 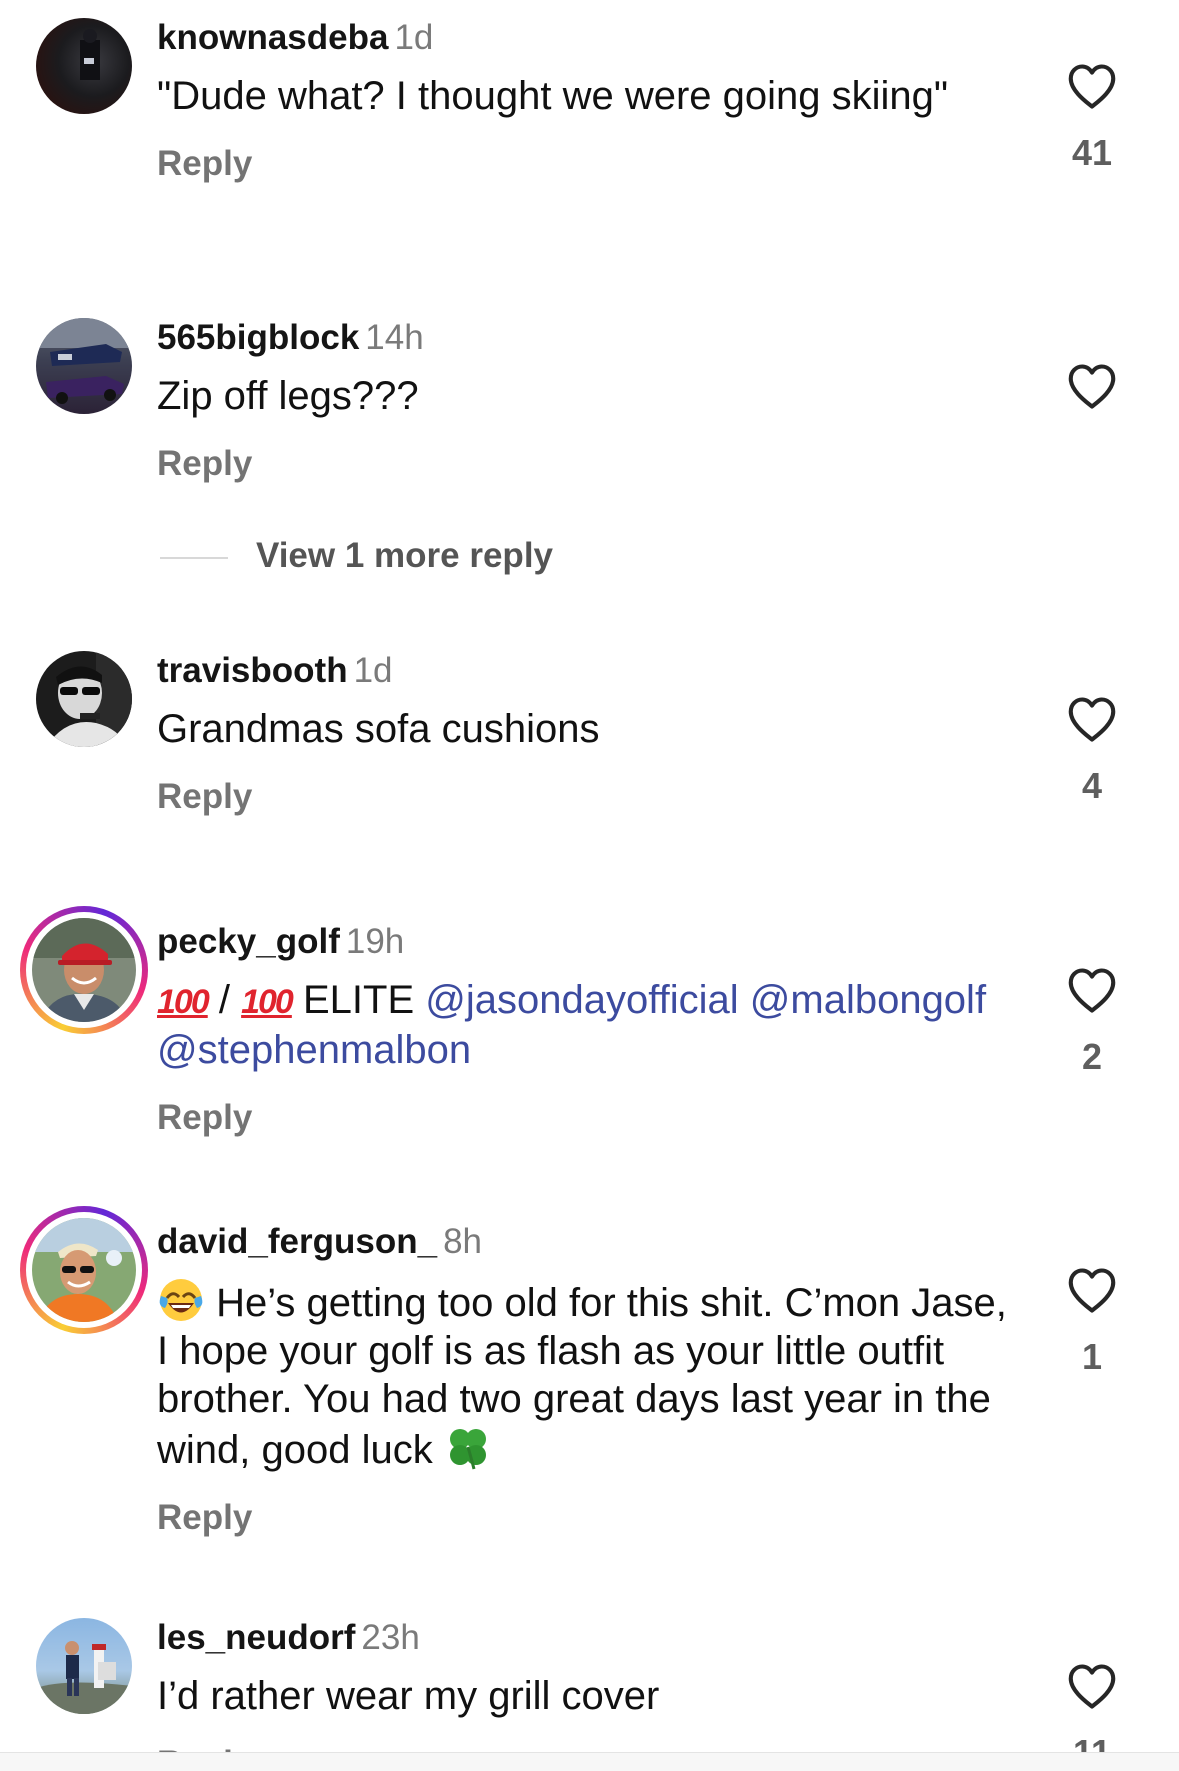 What do you see at coordinates (248, 941) in the screenshot?
I see `username: pecky_golf` at bounding box center [248, 941].